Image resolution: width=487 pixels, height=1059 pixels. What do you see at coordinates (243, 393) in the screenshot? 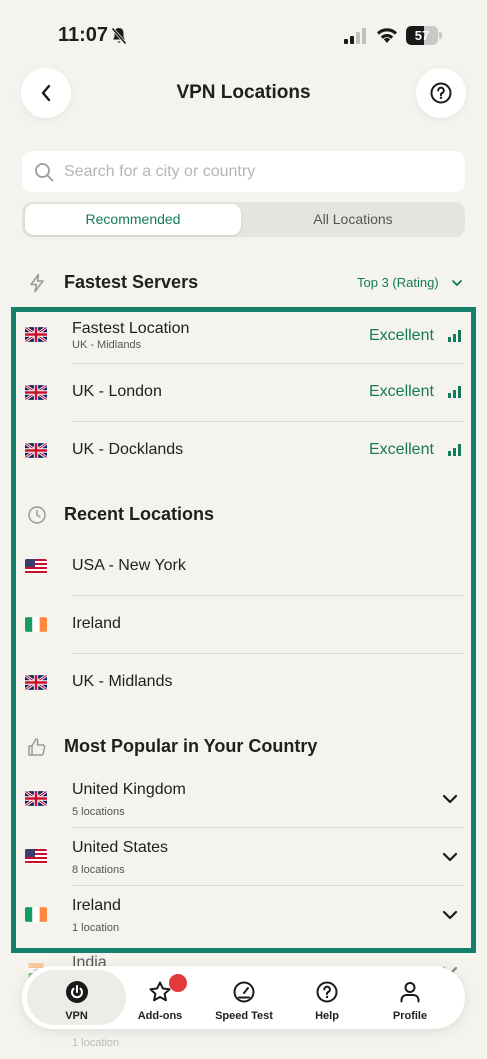
I see `list-item: UK - London Excellent` at bounding box center [243, 393].